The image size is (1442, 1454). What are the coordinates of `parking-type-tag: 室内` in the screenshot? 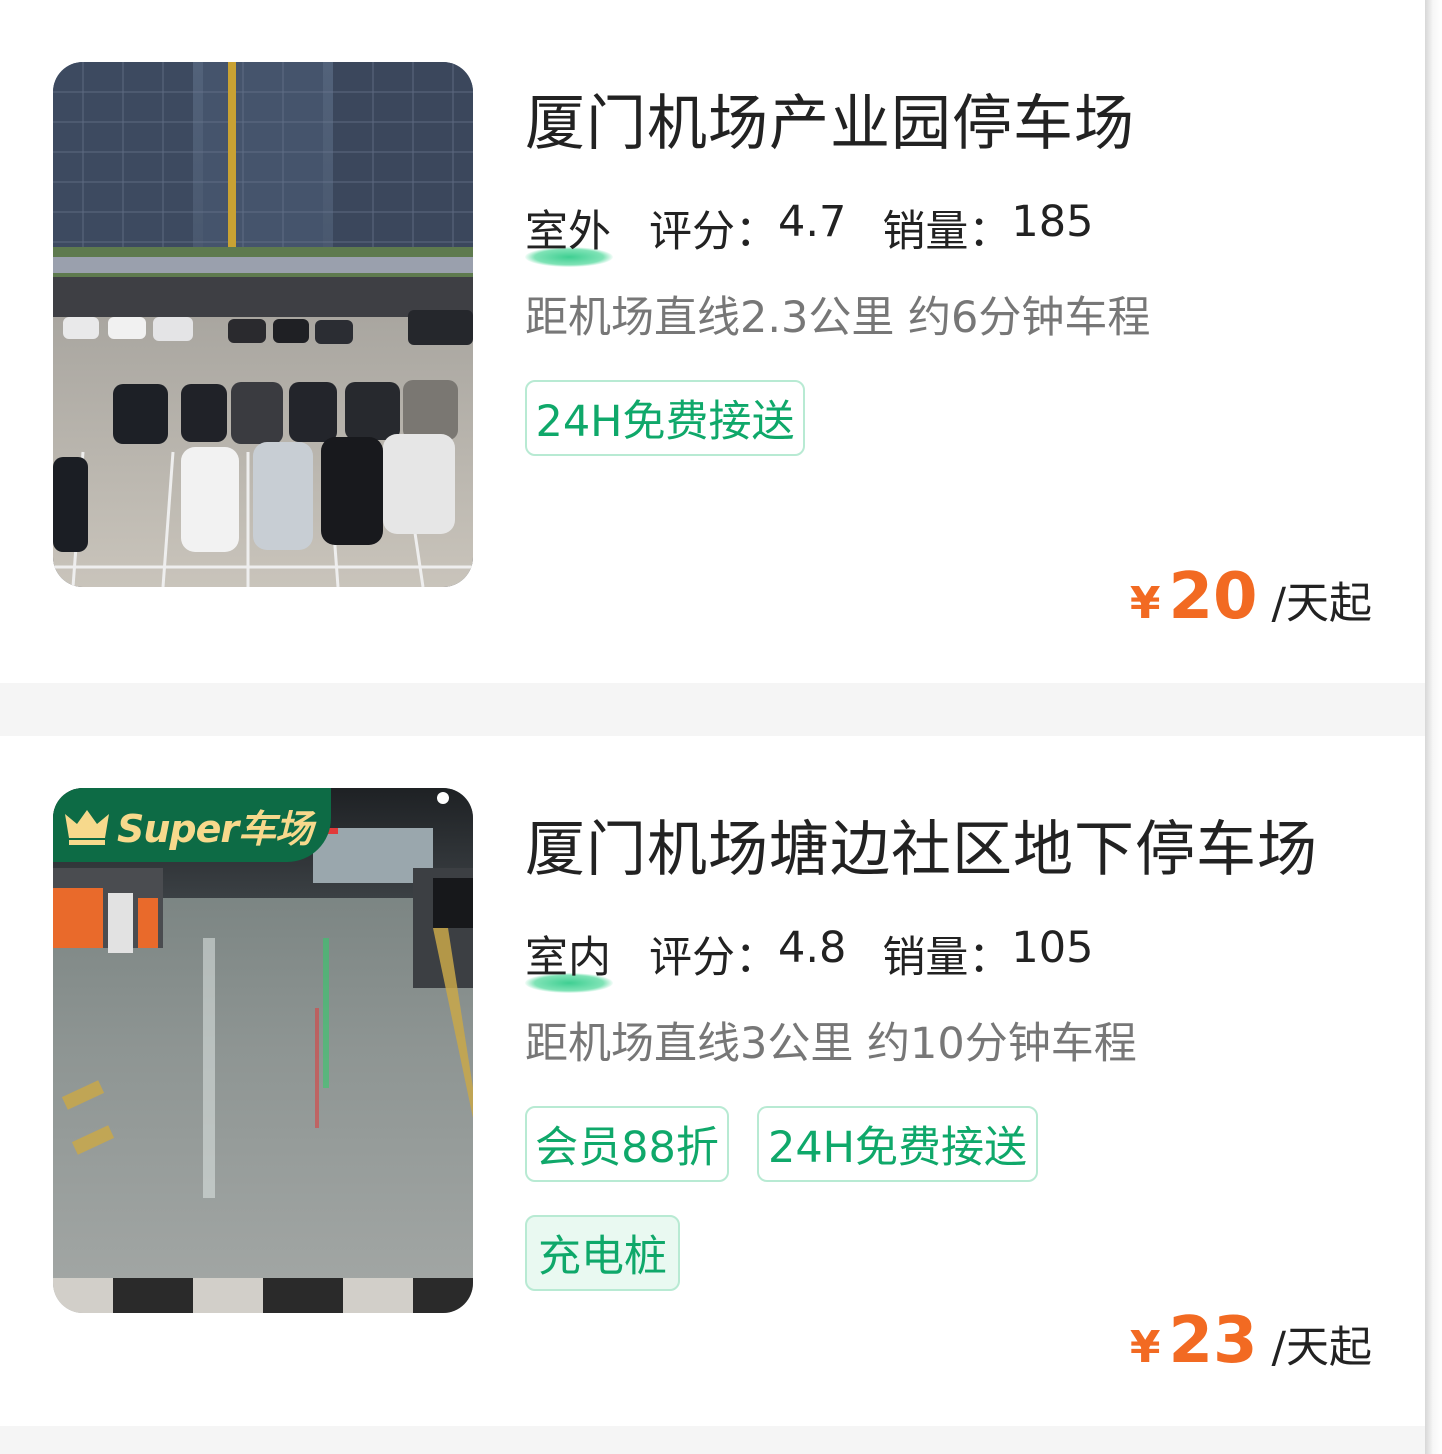 It's located at (569, 958).